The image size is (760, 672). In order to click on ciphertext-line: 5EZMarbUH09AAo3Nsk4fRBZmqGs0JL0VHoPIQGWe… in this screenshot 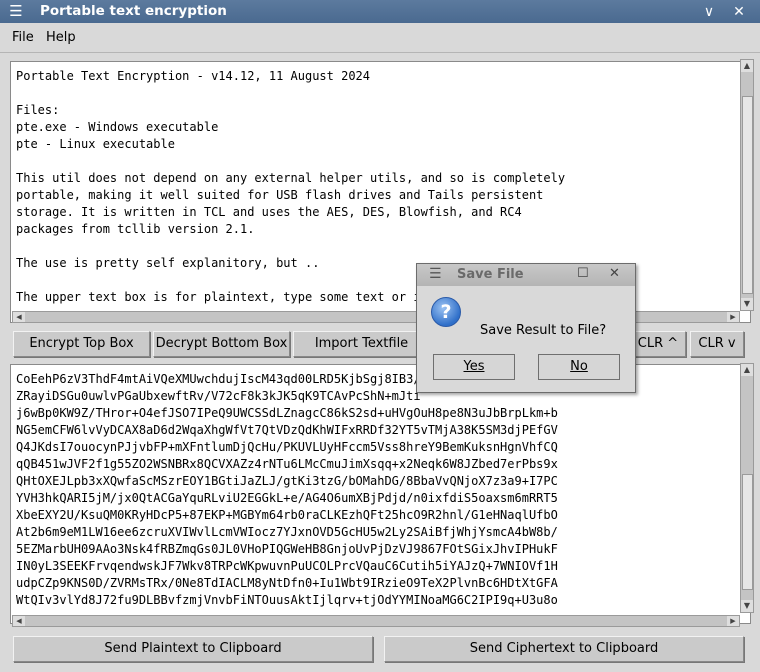, I will do `click(287, 549)`.